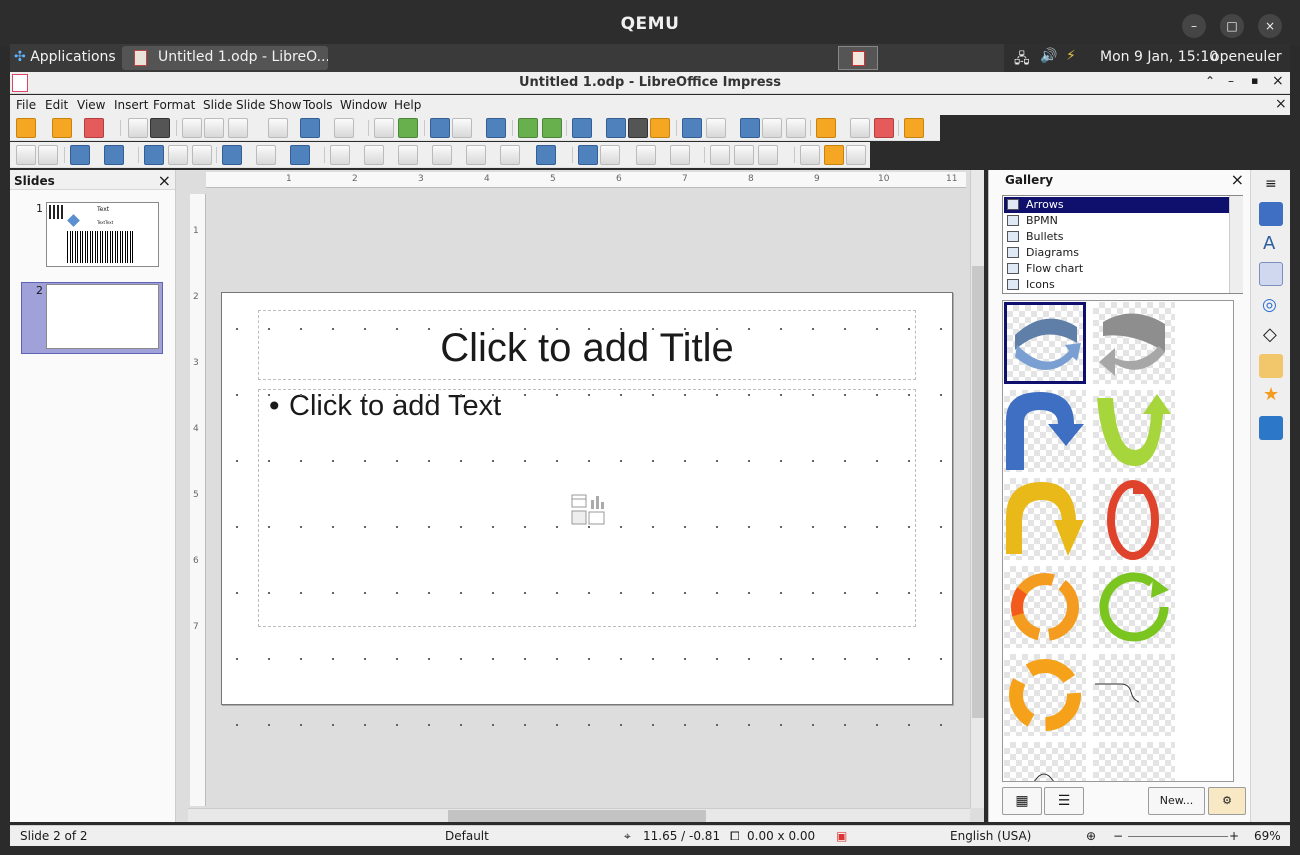 Image resolution: width=1300 pixels, height=855 pixels. What do you see at coordinates (1271, 396) in the screenshot?
I see `animation-tab-icon: ★` at bounding box center [1271, 396].